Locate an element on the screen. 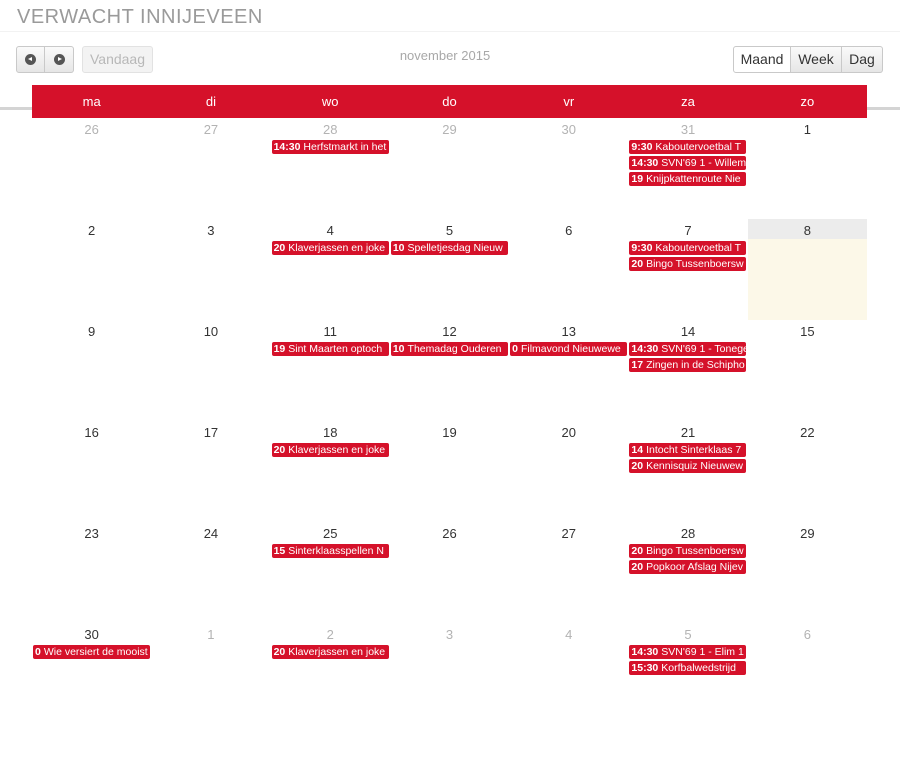 This screenshot has height=771, width=900. day-cell: 4 is located at coordinates (568, 673).